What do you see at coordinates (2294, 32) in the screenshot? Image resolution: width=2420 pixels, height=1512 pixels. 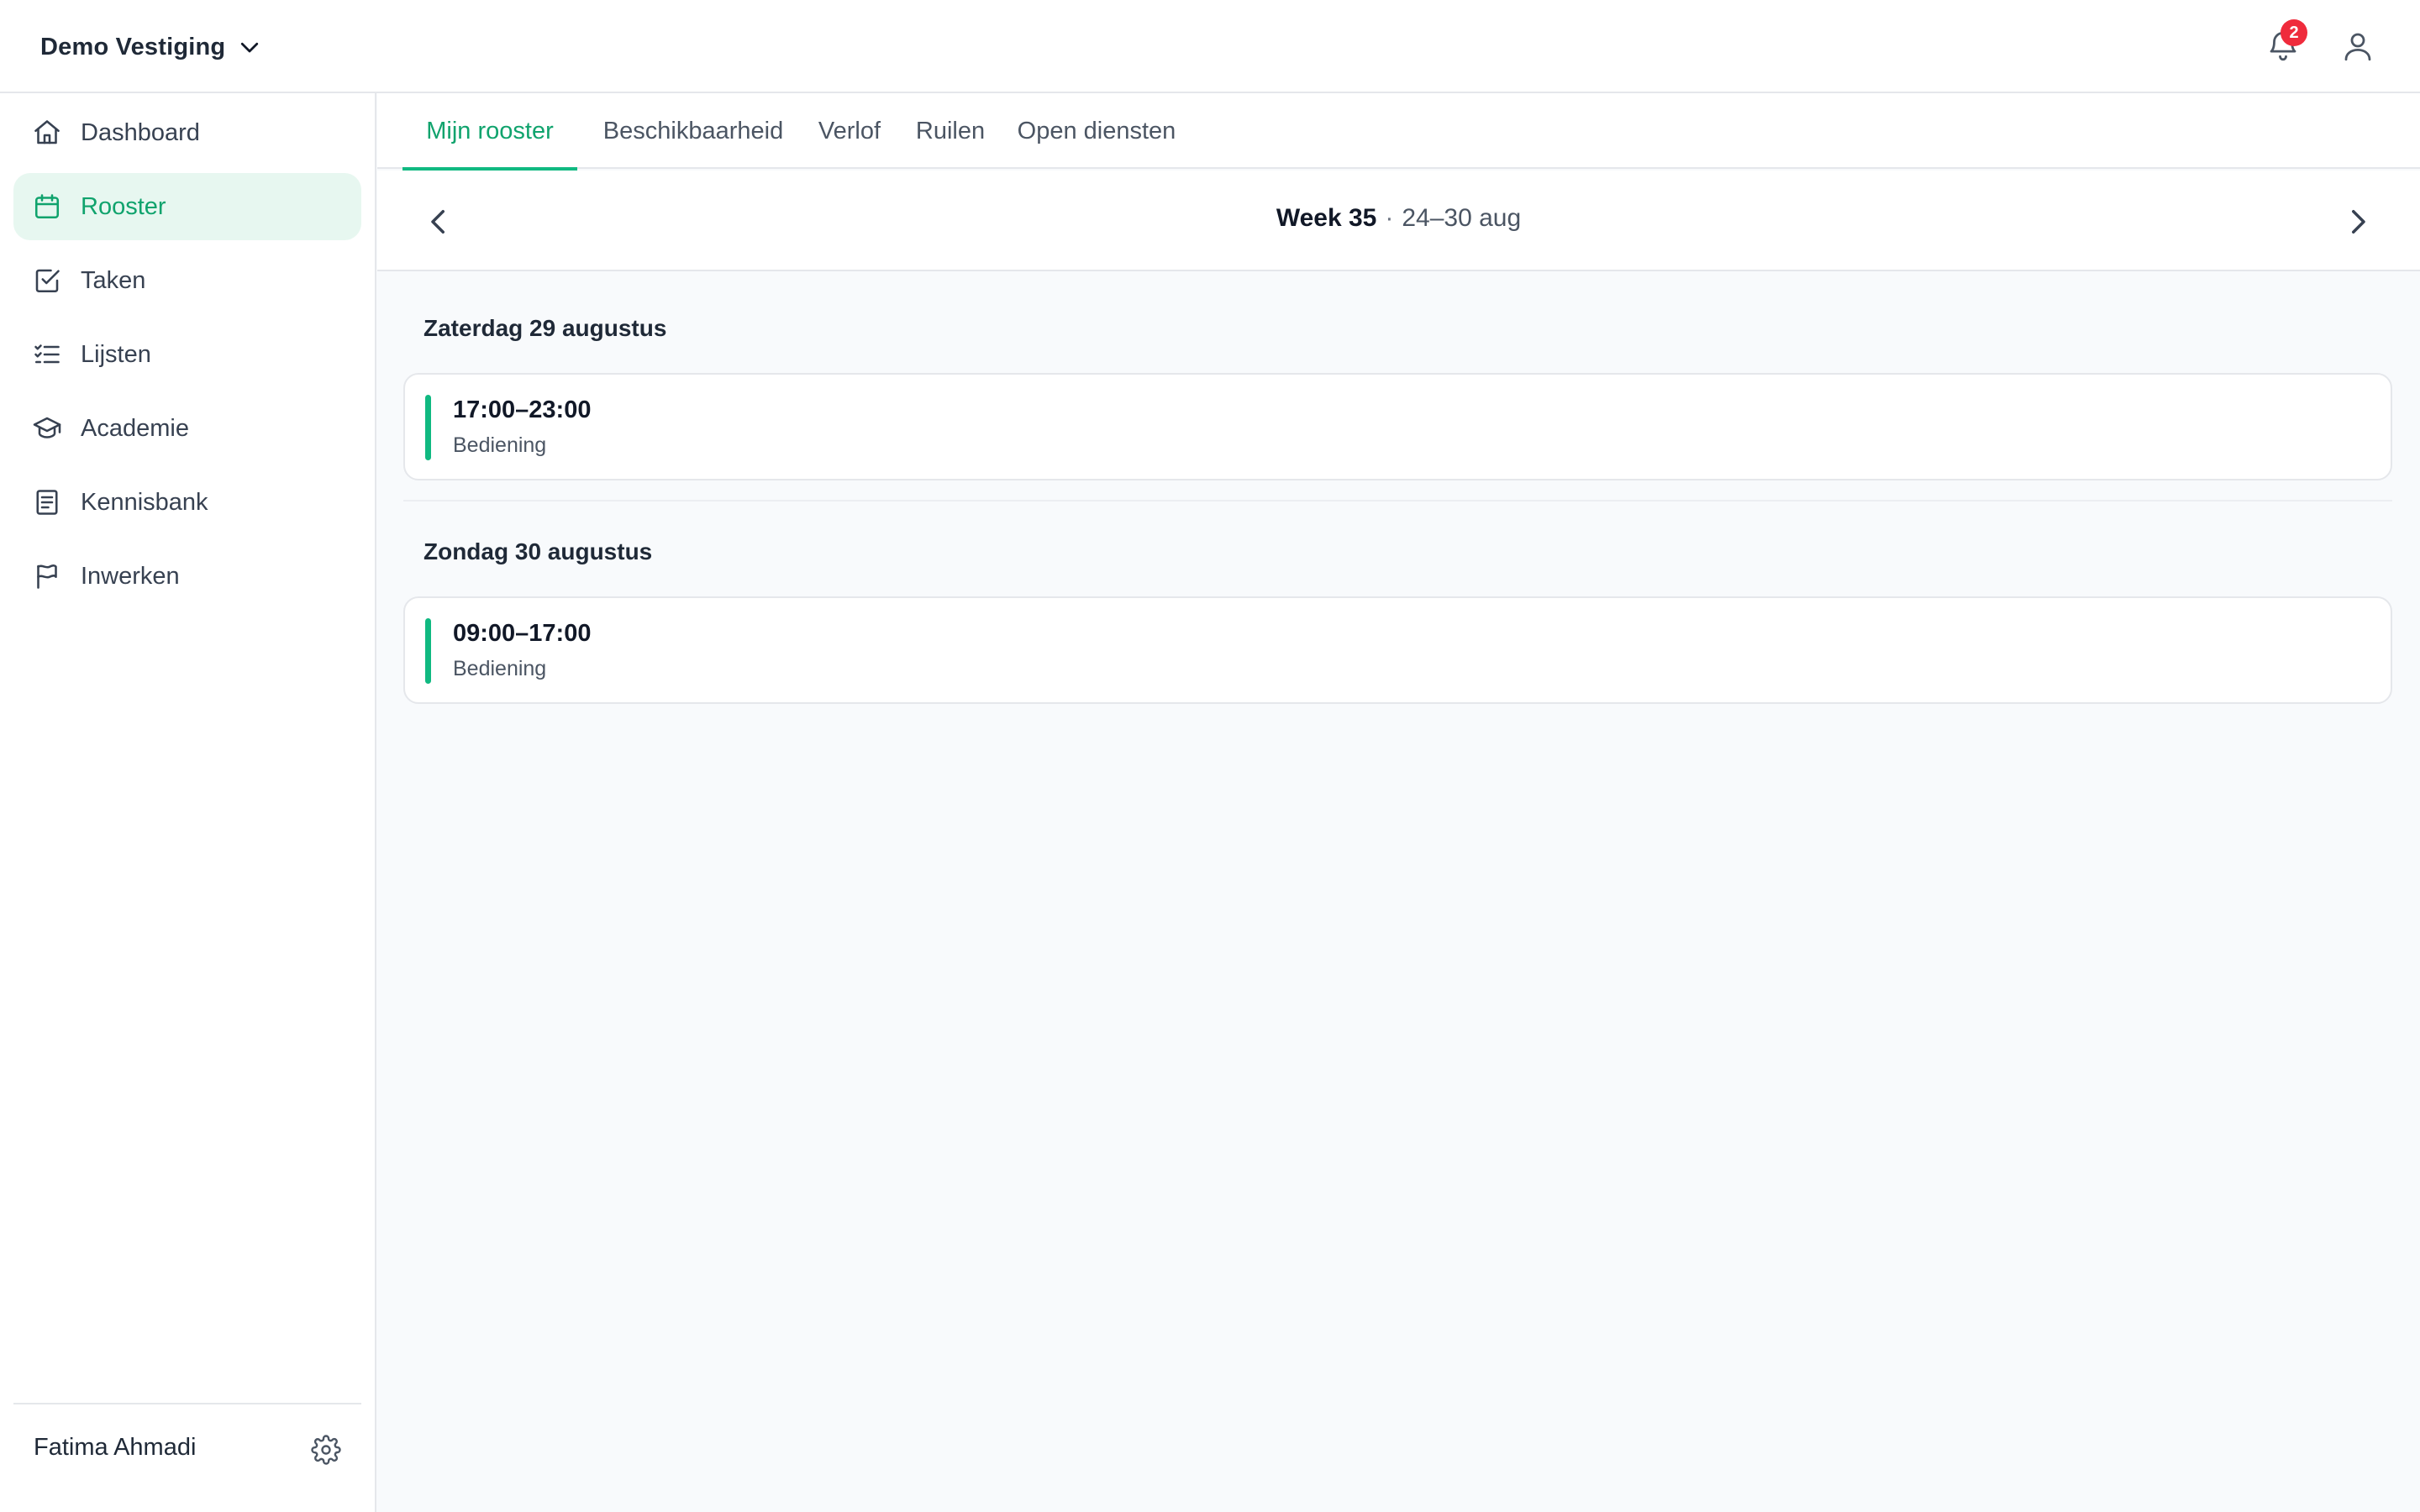 I see `notification-badge: 2` at bounding box center [2294, 32].